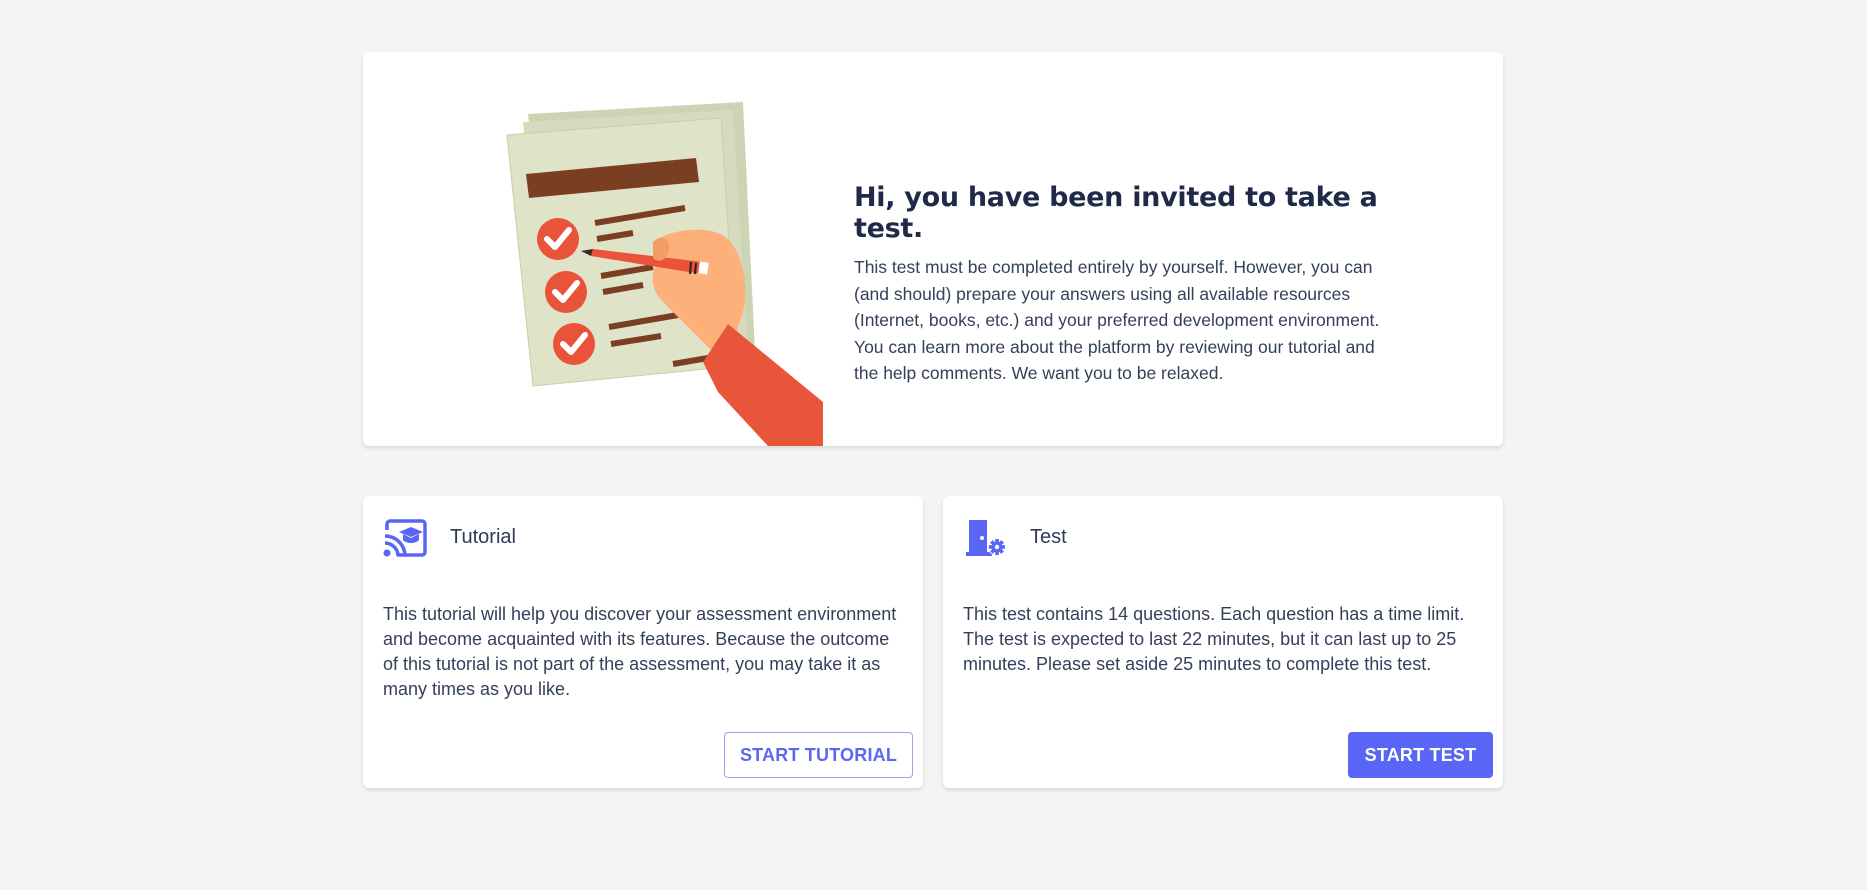  I want to click on door-gear-icon, so click(986, 538).